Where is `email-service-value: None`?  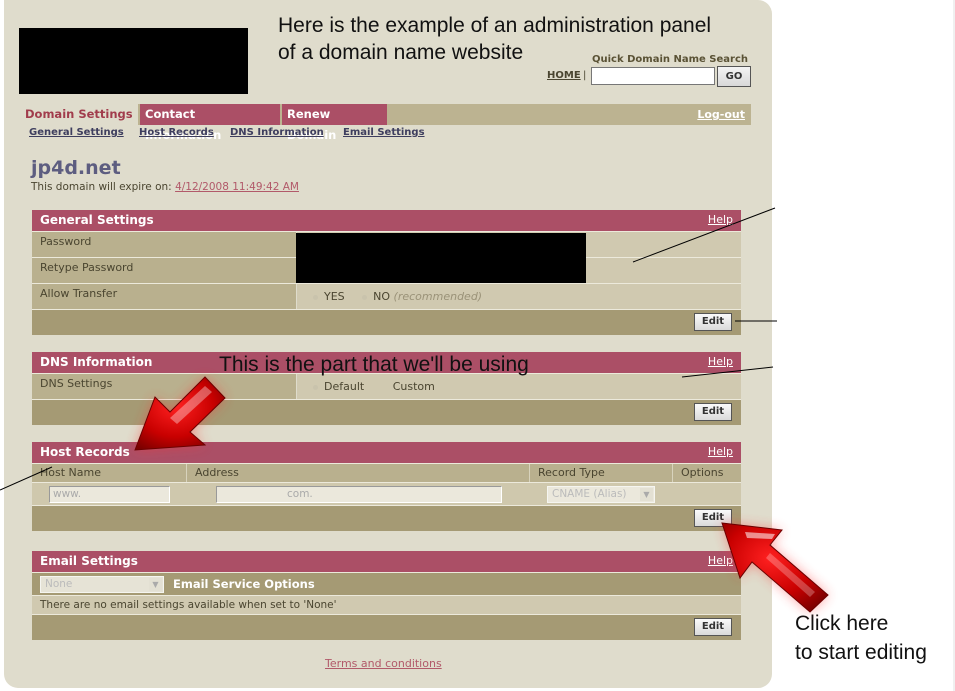 email-service-value: None is located at coordinates (59, 584).